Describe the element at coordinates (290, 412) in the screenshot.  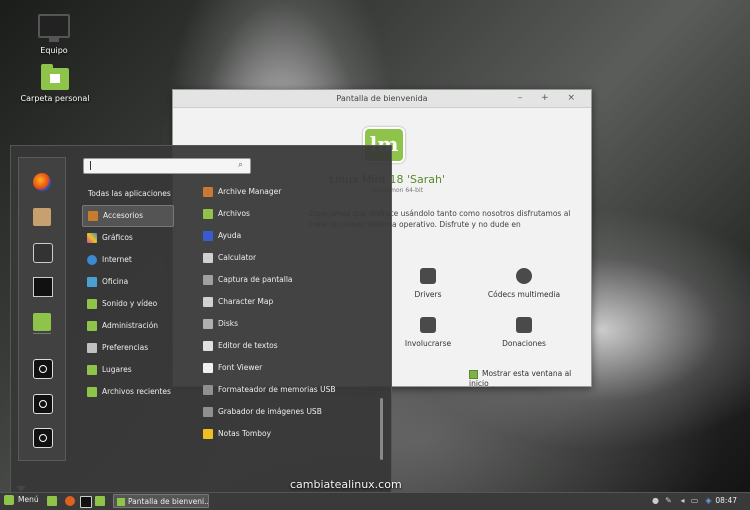
I see `app-usb-writer: Grabador de imágenes USB` at that location.